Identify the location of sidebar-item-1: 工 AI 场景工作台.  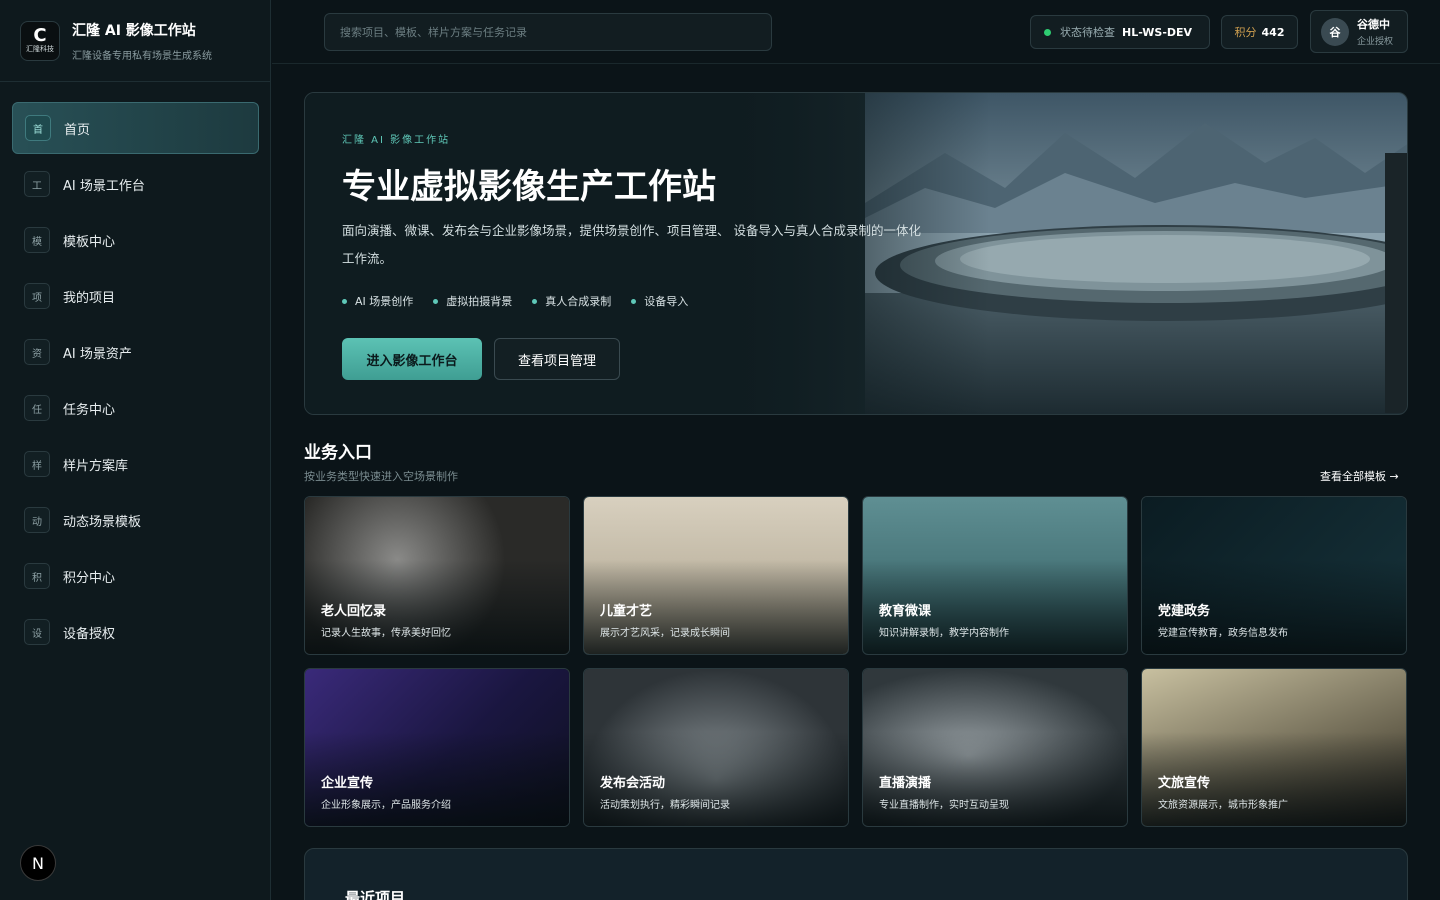
(135, 184).